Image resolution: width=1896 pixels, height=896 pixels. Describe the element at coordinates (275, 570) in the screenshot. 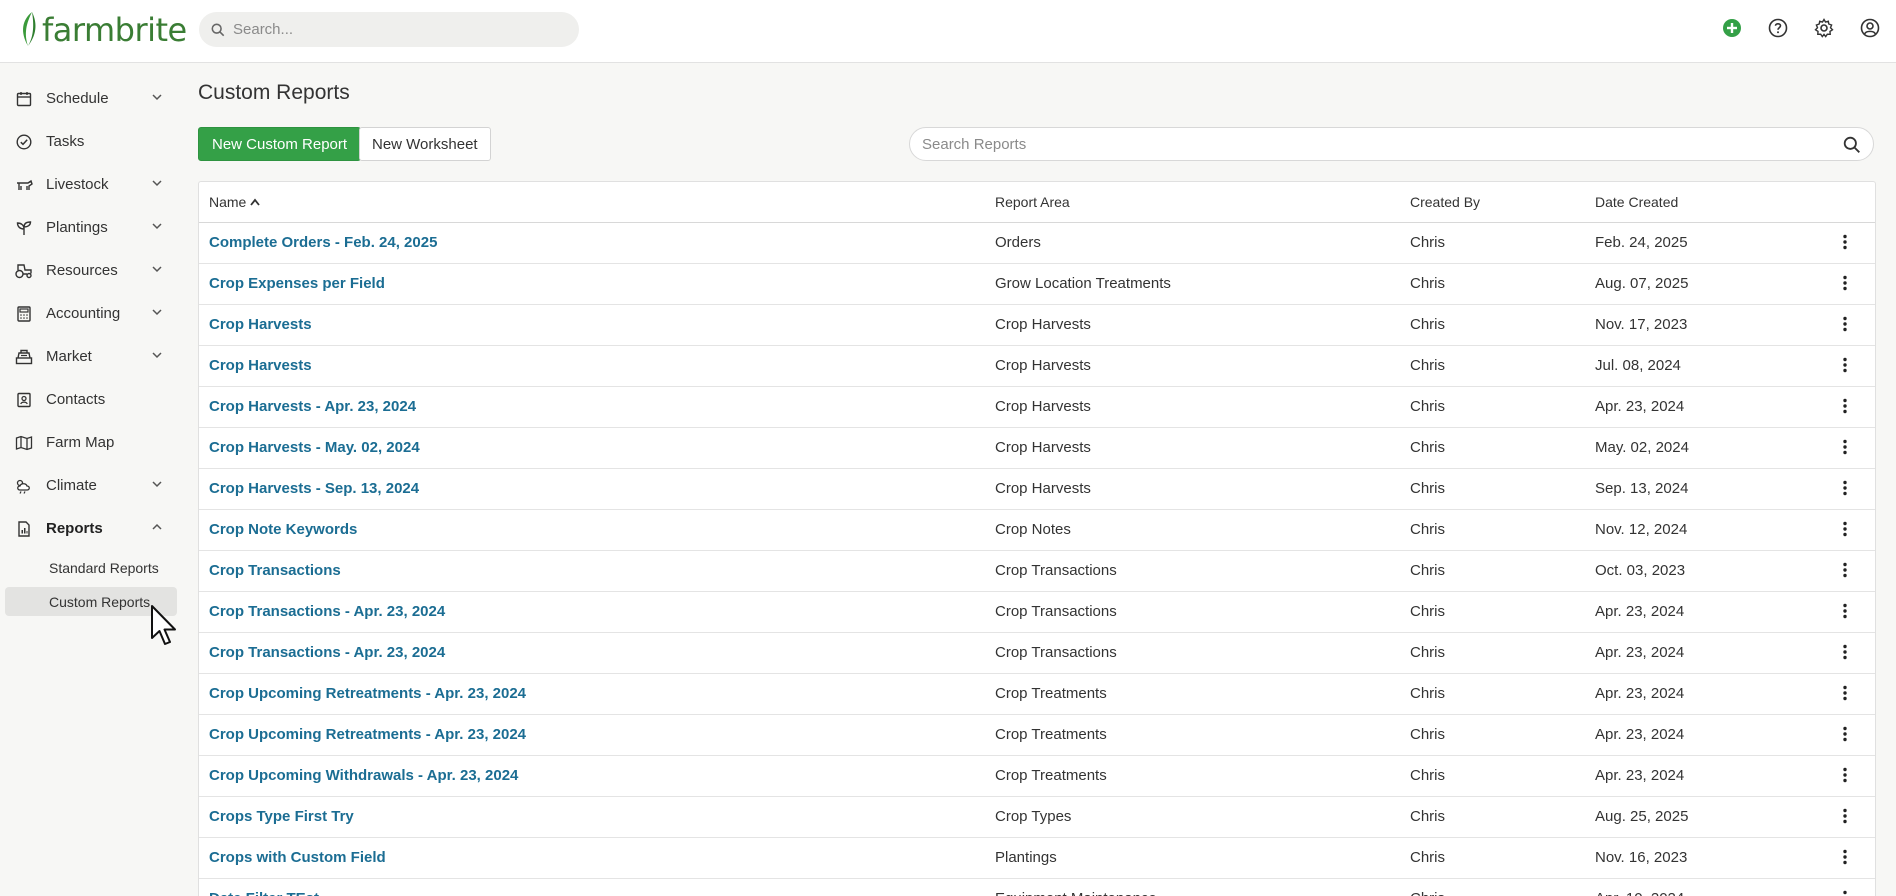

I see `report-name-link: Crop Transactions` at that location.